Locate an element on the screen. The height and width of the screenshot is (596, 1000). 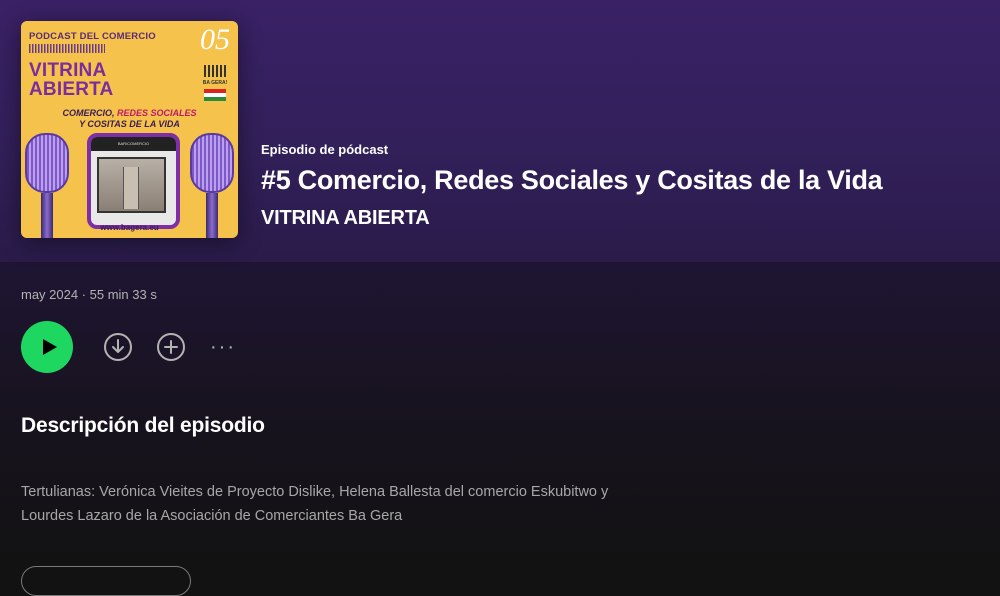
cover-subtitle-highlight: REDES SOCIALES is located at coordinates (157, 113).